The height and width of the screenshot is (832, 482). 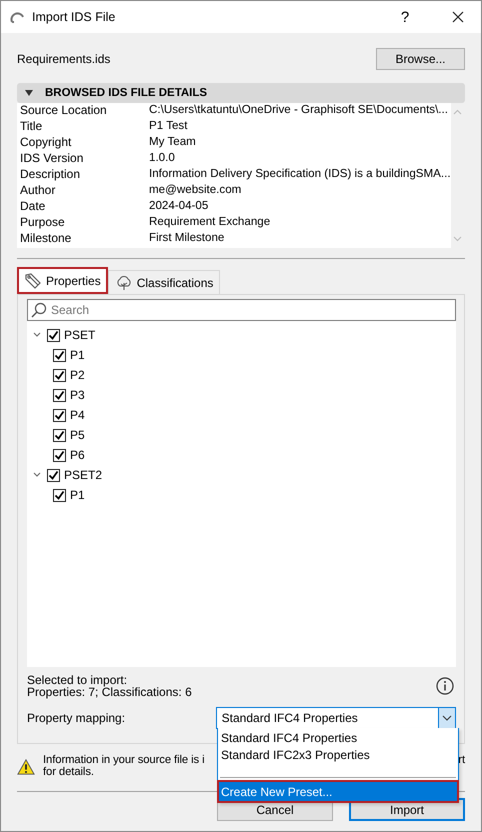 What do you see at coordinates (64, 111) in the screenshot?
I see `detail-label: Source Location` at bounding box center [64, 111].